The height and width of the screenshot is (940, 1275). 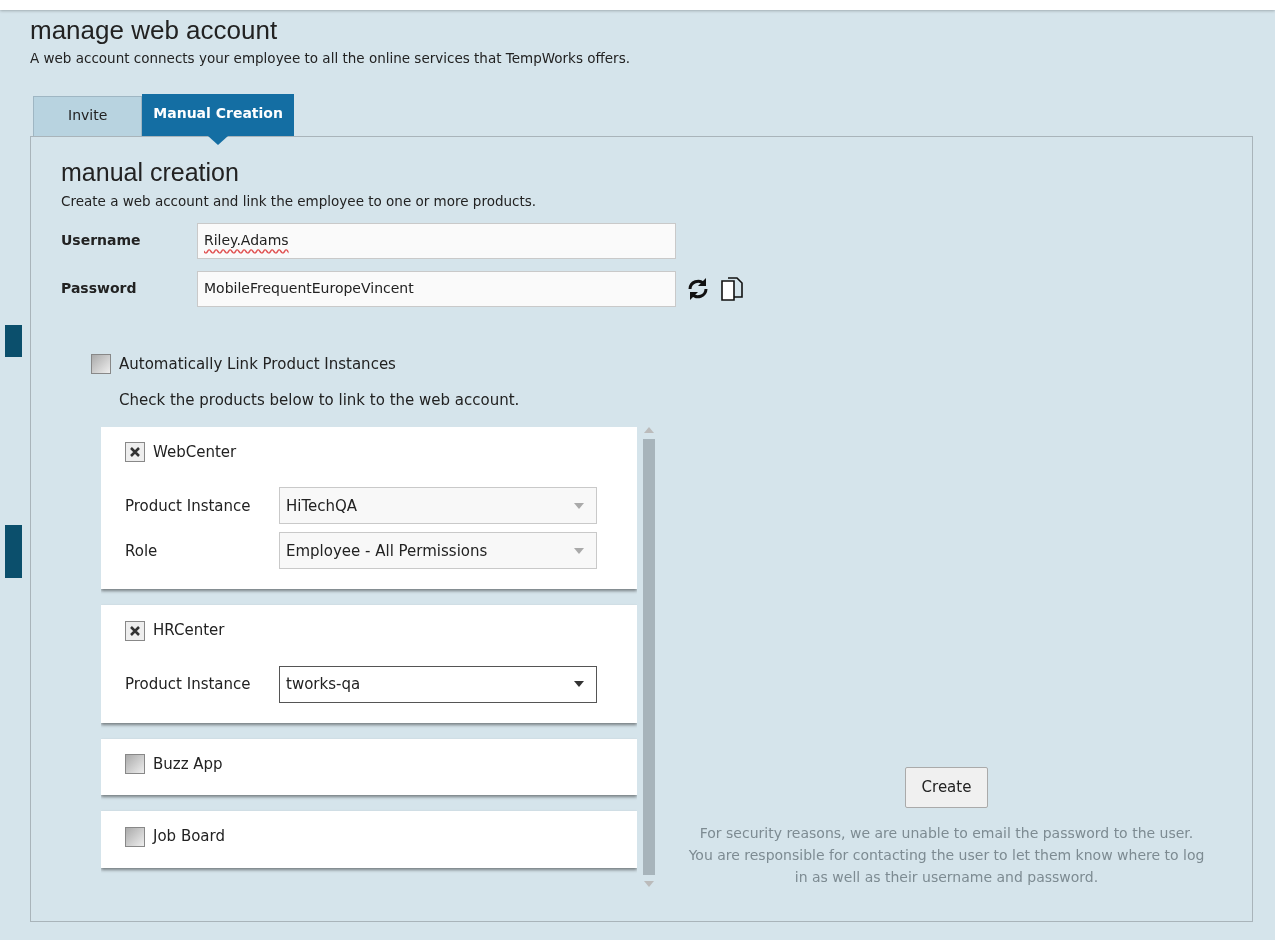 What do you see at coordinates (320, 401) in the screenshot?
I see `hint-text: Check the products below to link to the web account.` at bounding box center [320, 401].